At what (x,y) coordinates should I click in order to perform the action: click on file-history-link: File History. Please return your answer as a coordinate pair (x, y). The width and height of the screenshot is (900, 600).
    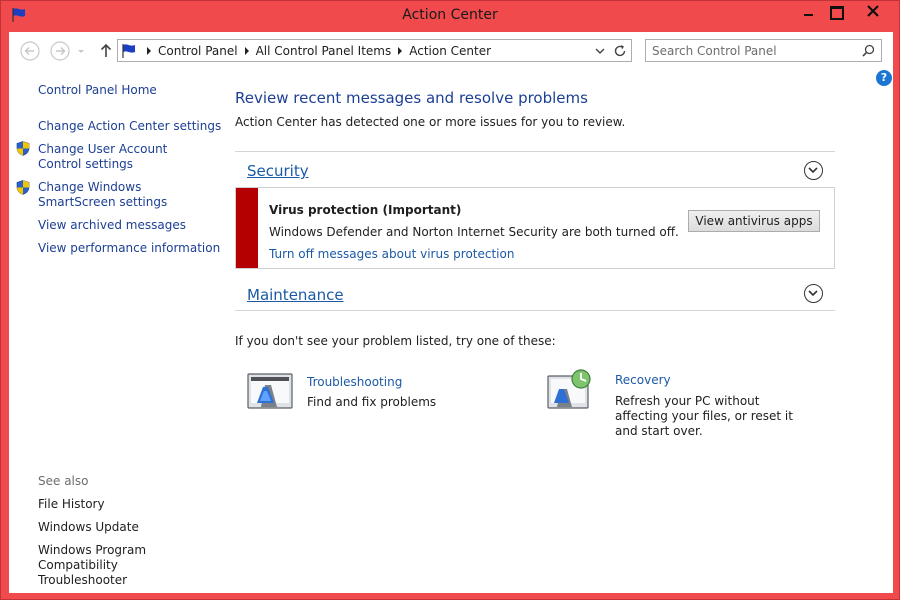
    Looking at the image, I should click on (71, 504).